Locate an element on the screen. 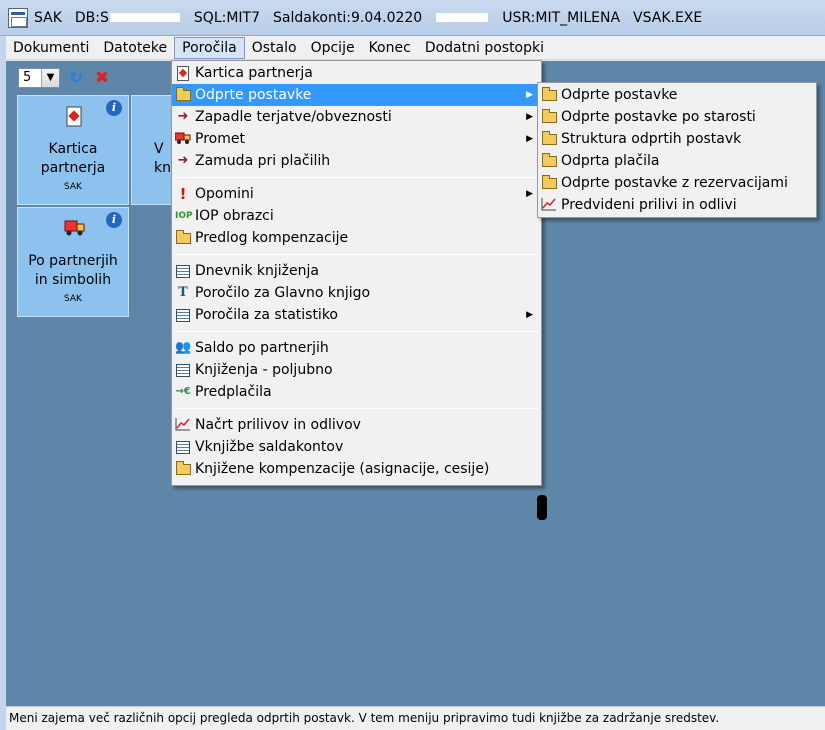 This screenshot has height=730, width=825. submenu-item-z-rezervacijami: Odprte postavke z rezervacijami is located at coordinates (677, 183).